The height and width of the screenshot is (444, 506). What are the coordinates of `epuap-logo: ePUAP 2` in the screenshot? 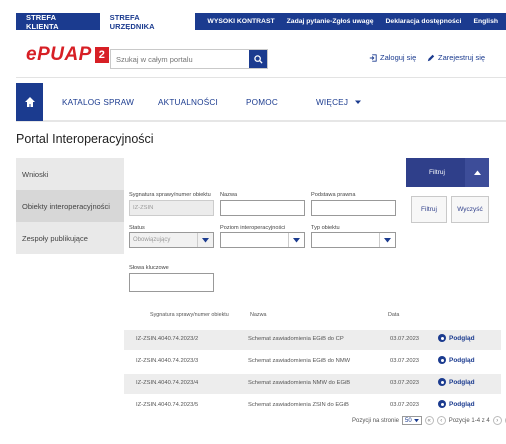 It's located at (67, 55).